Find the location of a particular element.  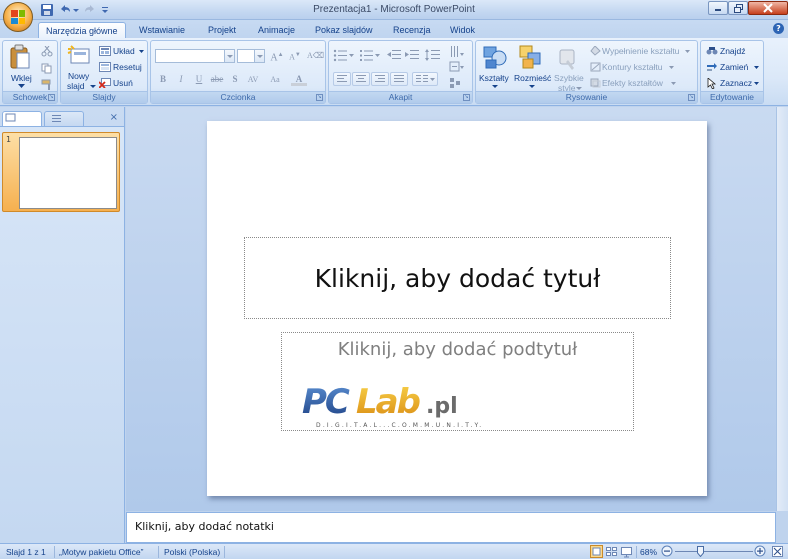

bold-icon: B is located at coordinates (163, 79).